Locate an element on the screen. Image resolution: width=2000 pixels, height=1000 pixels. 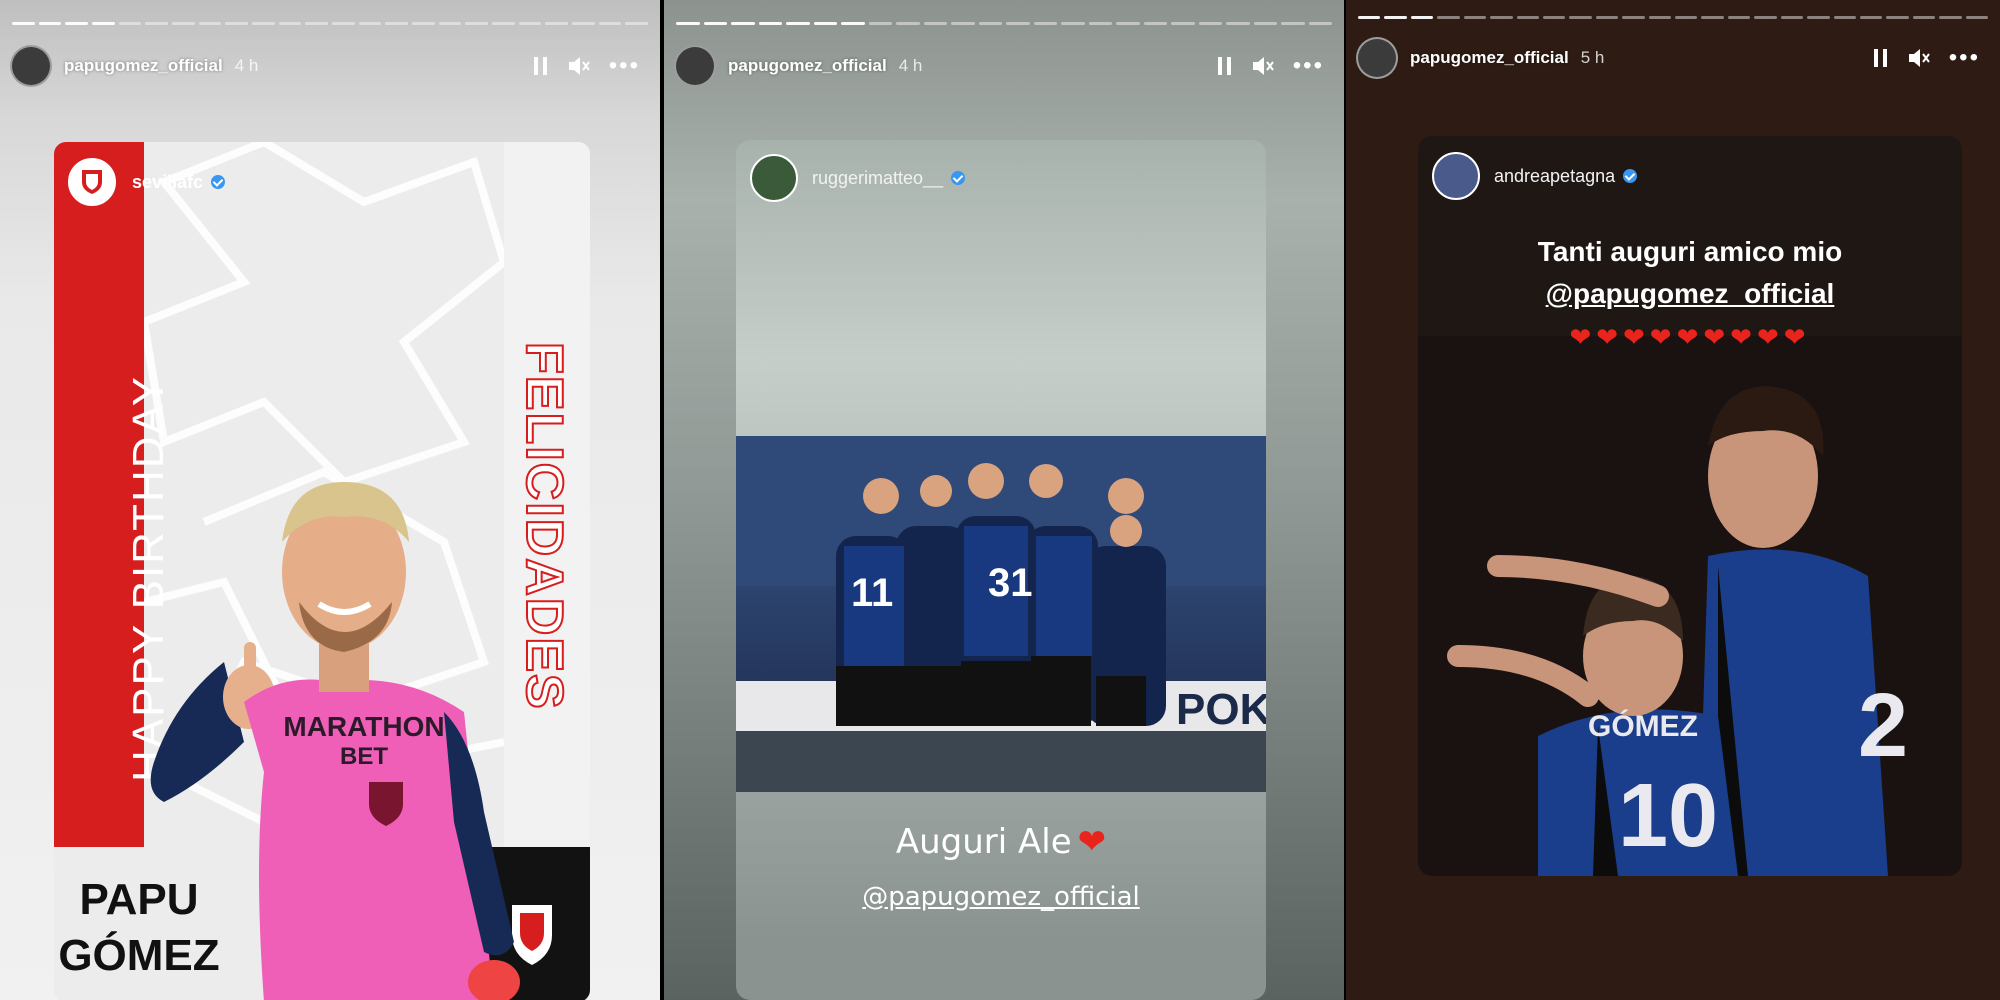
card-header: sevillafc is located at coordinates (147, 182).